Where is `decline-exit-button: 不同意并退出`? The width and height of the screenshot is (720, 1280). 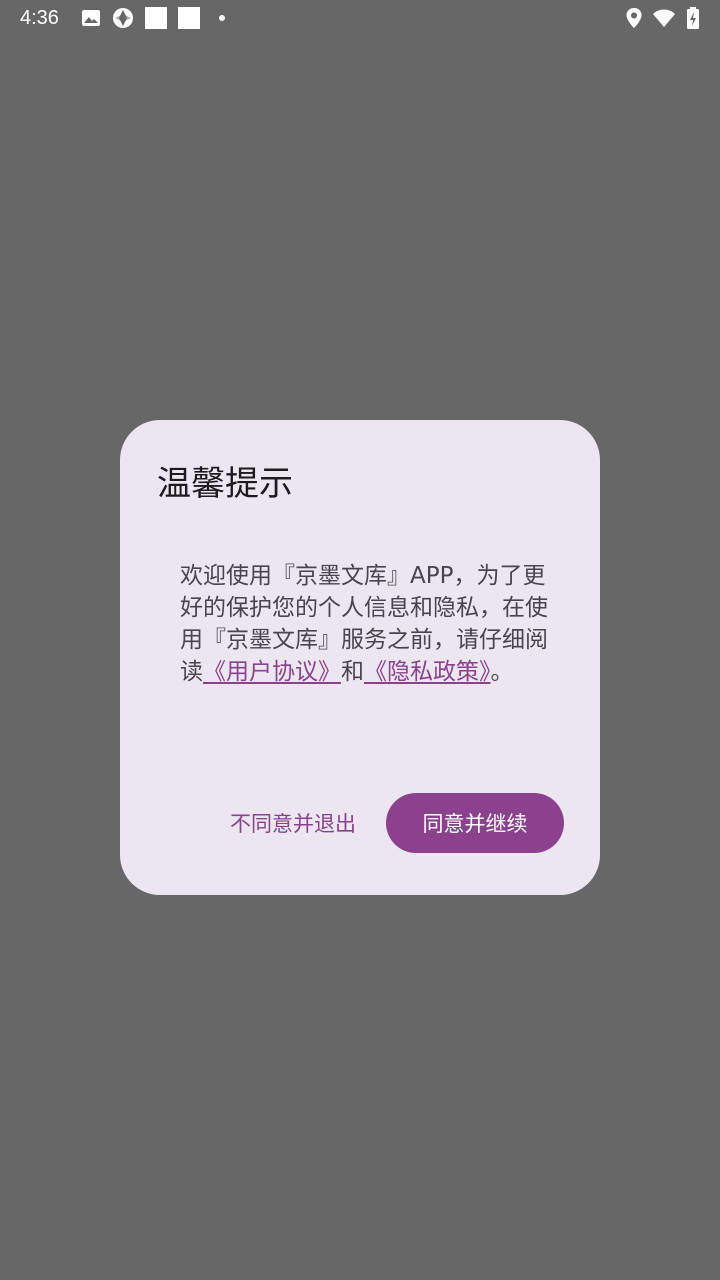 decline-exit-button: 不同意并退出 is located at coordinates (293, 823).